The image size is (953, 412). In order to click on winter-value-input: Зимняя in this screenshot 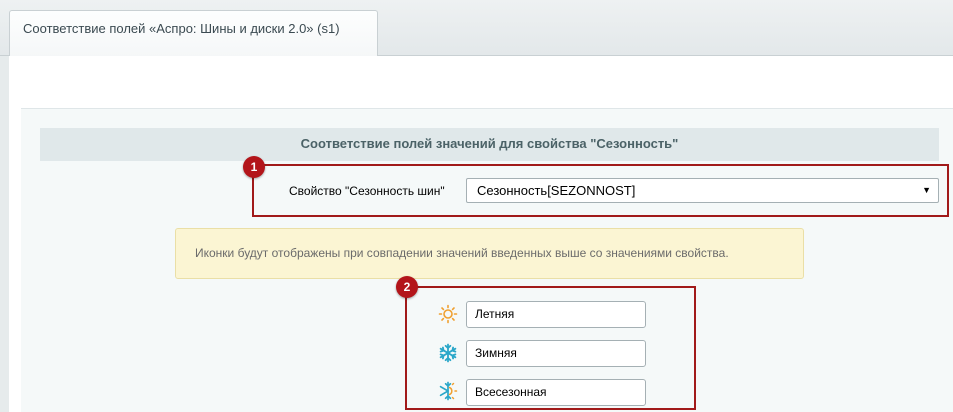, I will do `click(556, 353)`.